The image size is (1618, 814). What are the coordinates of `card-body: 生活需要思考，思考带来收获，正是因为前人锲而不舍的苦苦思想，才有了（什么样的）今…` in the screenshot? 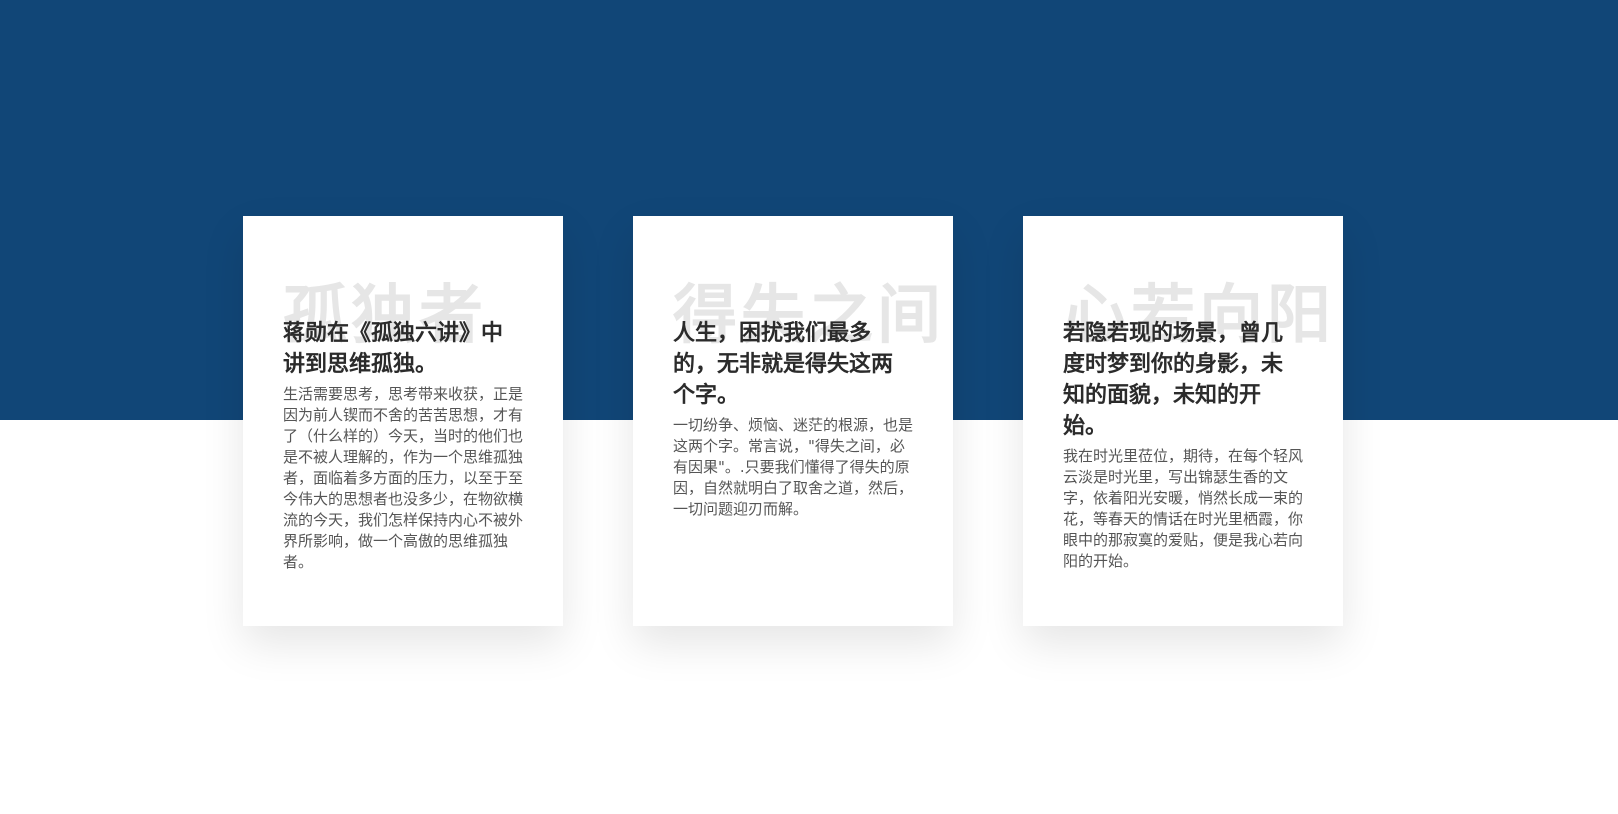 It's located at (403, 478).